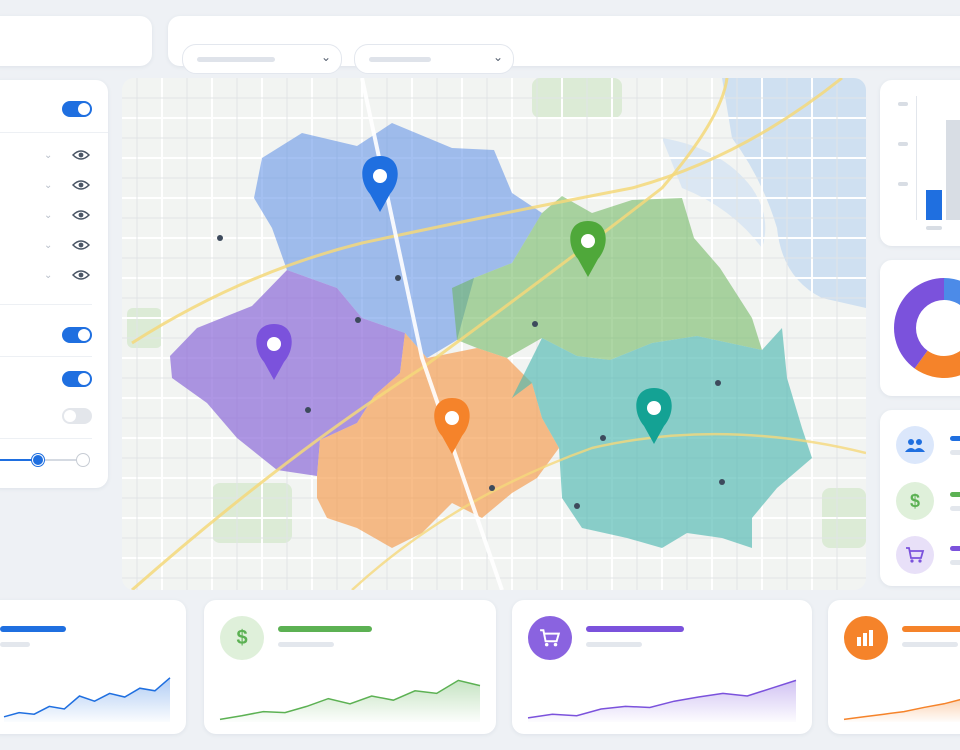 The height and width of the screenshot is (750, 960). I want to click on slider-end-handle, so click(83, 460).